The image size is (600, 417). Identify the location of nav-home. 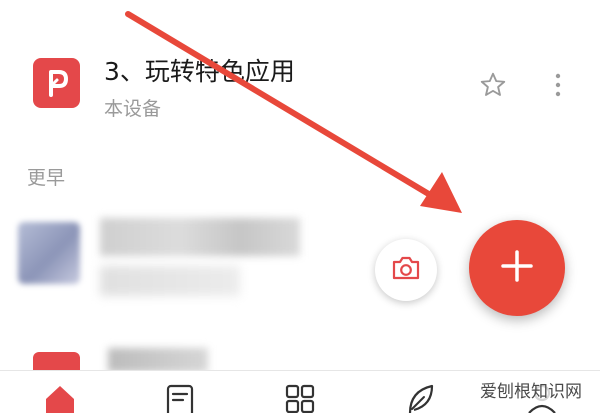
(60, 398).